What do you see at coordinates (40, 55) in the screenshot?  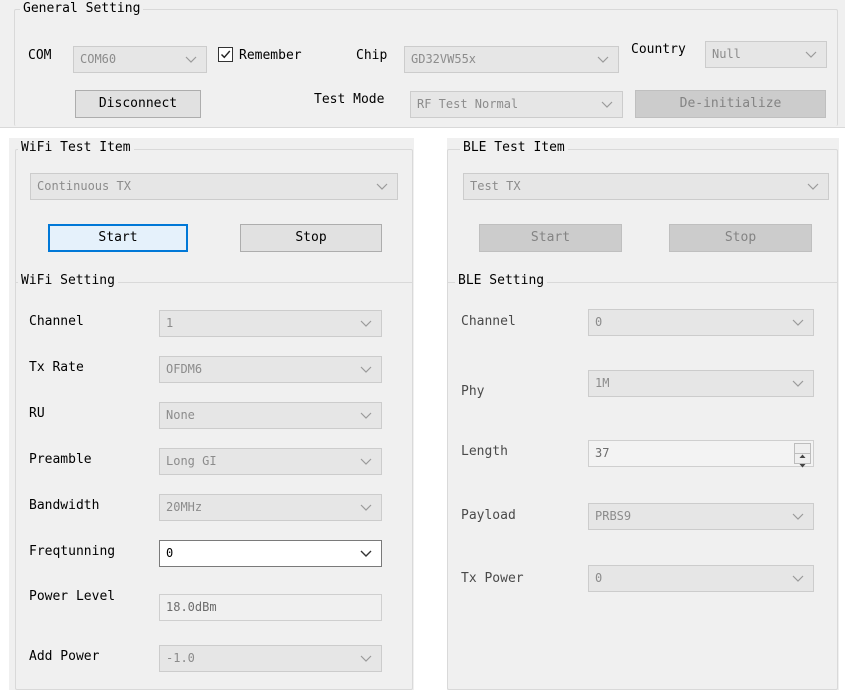 I see `com-label: COM` at bounding box center [40, 55].